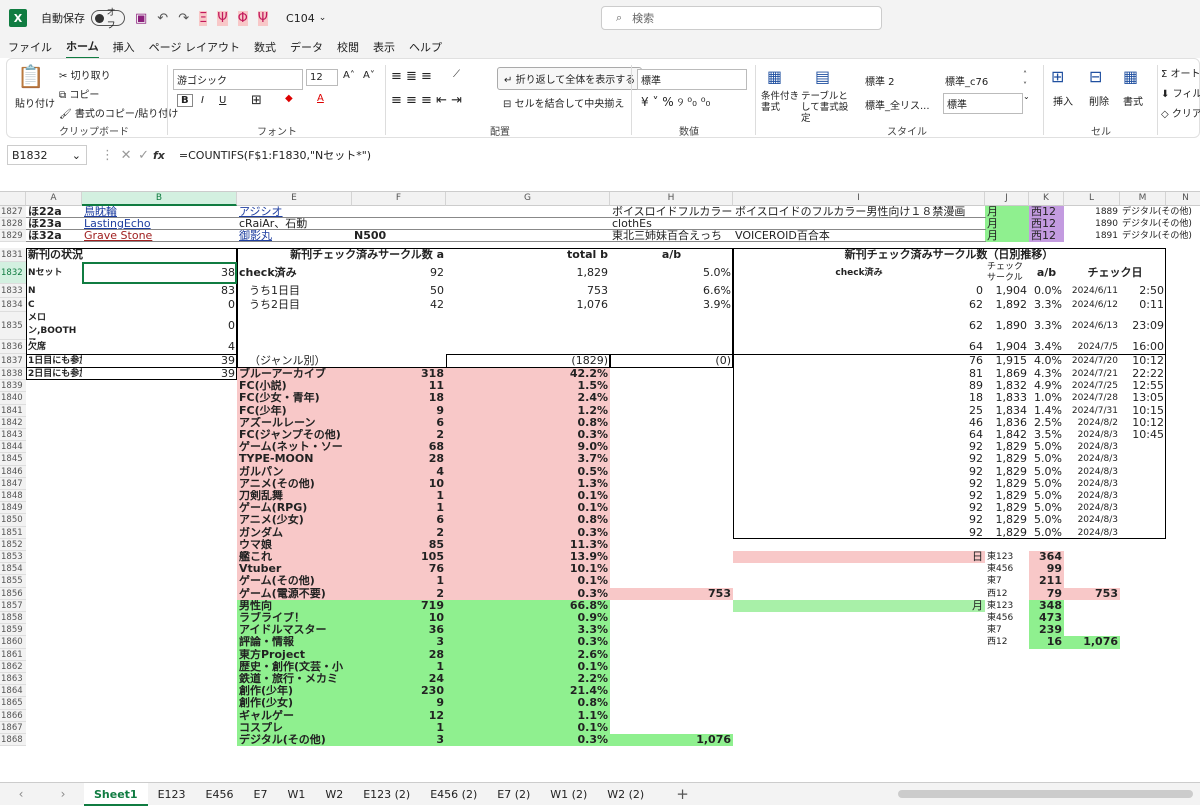 Image resolution: width=1200 pixels, height=806 pixels. Describe the element at coordinates (780, 102) in the screenshot. I see `conditional-format-button: 条件付き書式` at that location.